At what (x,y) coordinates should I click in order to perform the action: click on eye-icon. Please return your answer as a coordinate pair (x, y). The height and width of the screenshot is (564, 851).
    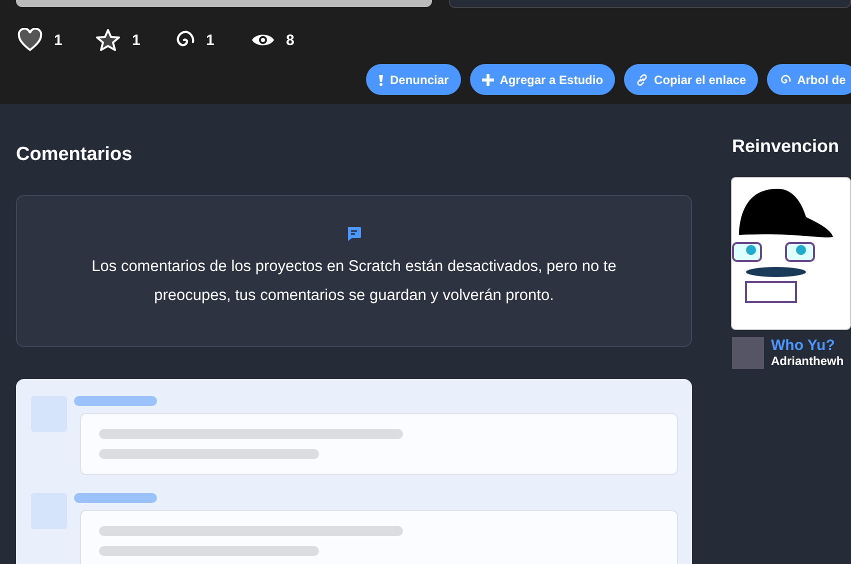
    Looking at the image, I should click on (263, 40).